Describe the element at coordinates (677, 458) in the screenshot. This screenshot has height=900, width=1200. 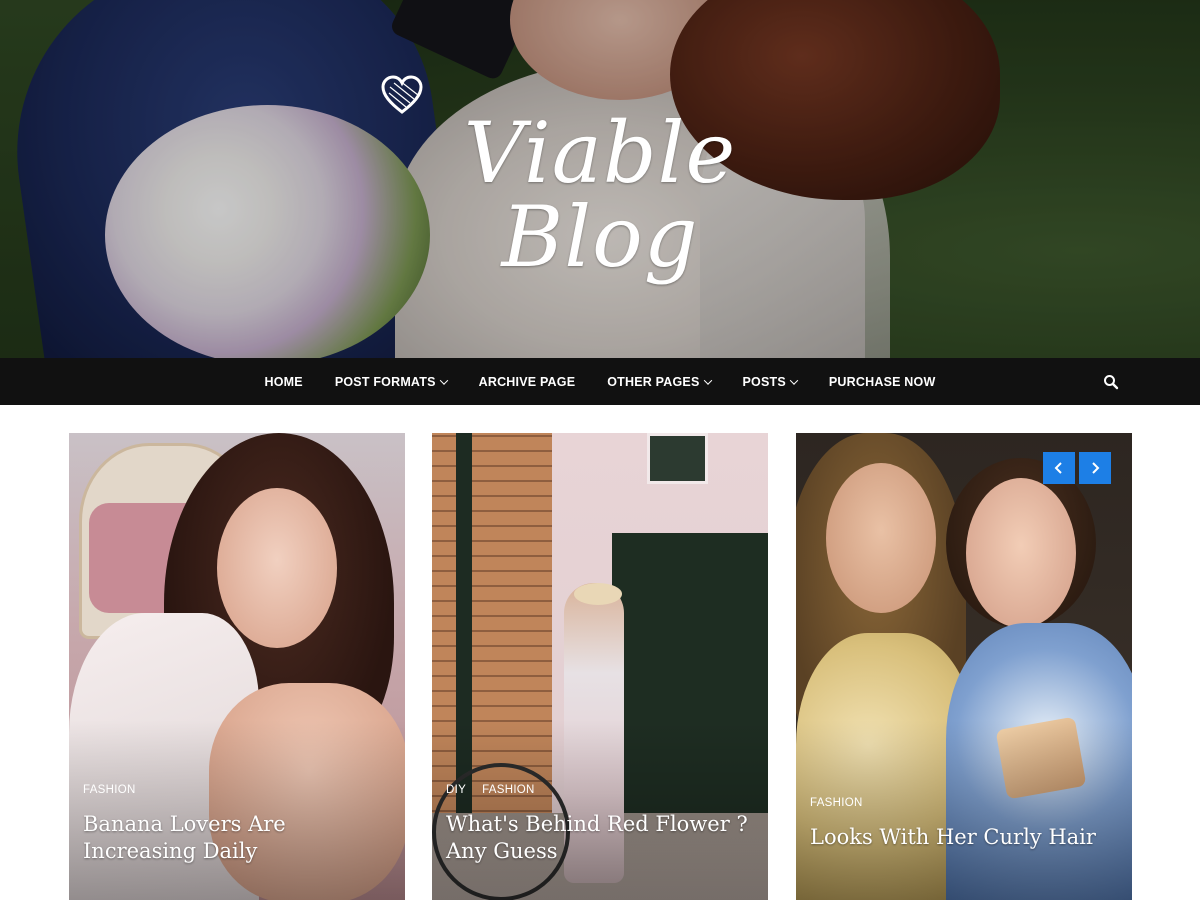
I see `post-image-window` at that location.